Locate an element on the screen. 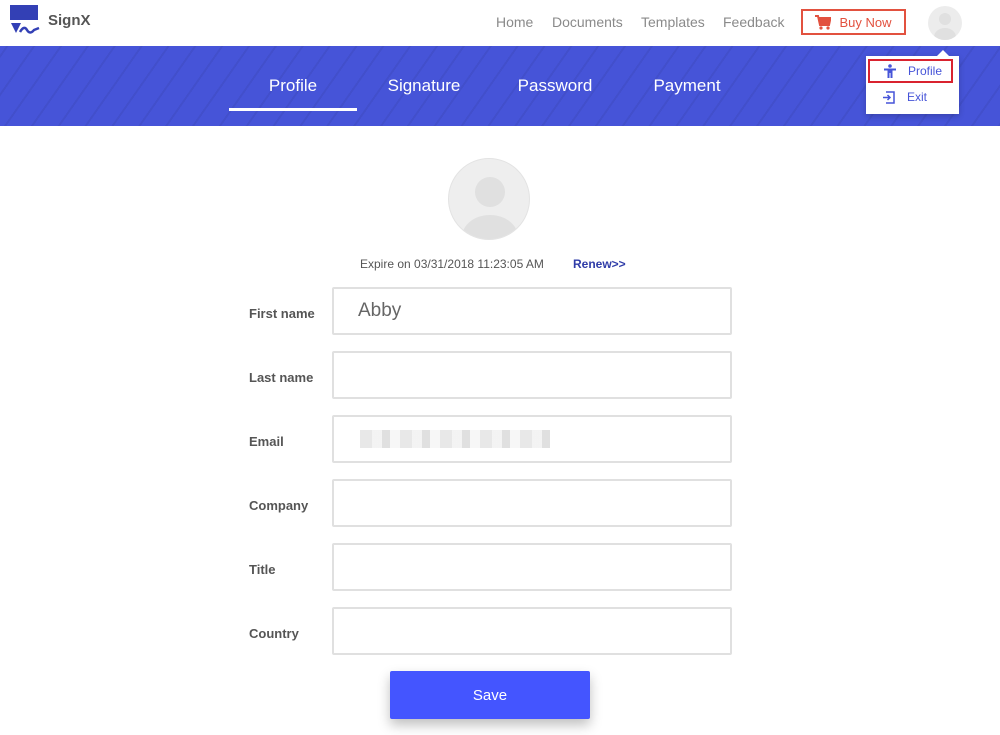 The image size is (1000, 735). tab-signature: Signature is located at coordinates (424, 86).